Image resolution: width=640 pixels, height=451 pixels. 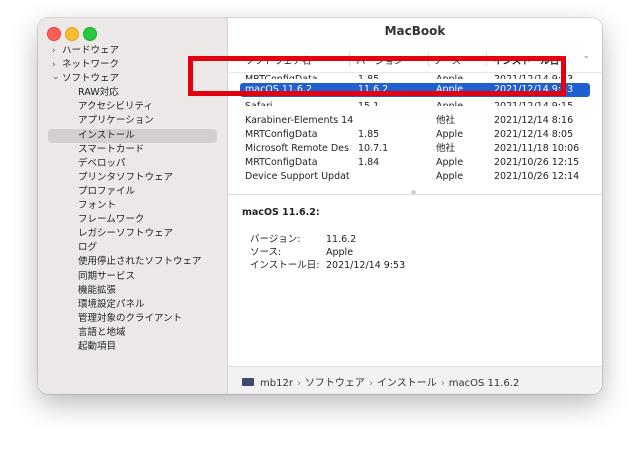 I want to click on breadcrumb-item: ソフトウェア, so click(x=335, y=383).